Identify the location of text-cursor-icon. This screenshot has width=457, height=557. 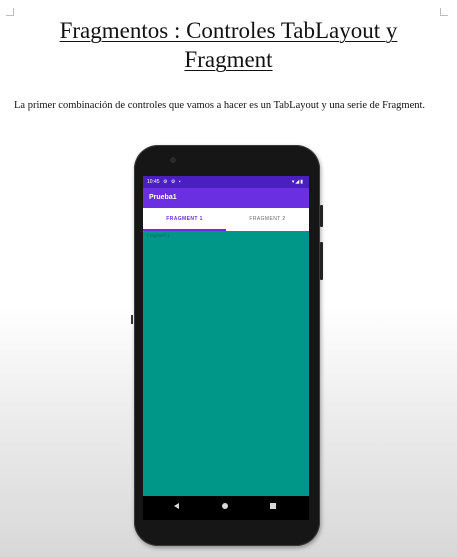
(132, 319).